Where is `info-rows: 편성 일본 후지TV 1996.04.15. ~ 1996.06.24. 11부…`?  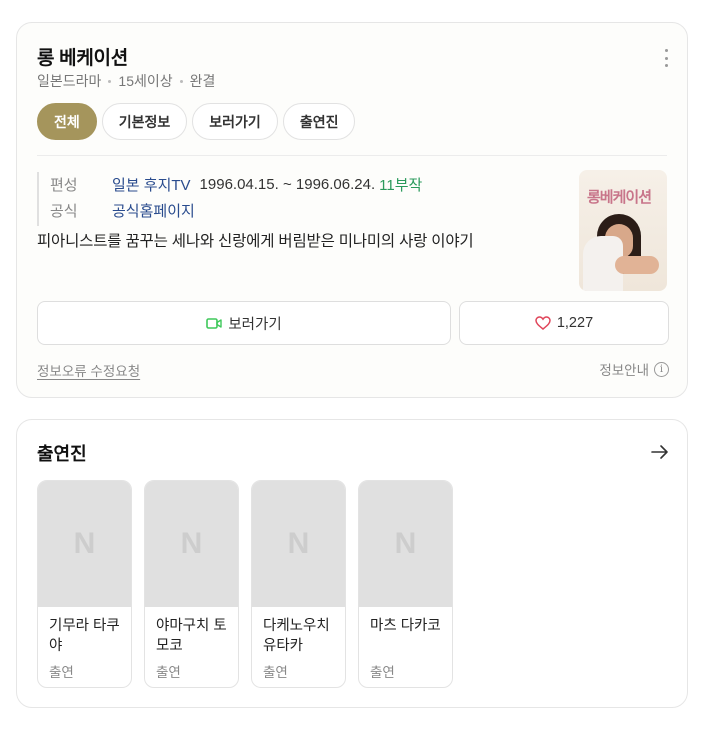
info-rows: 편성 일본 후지TV 1996.04.15. ~ 1996.06.24. 11부… is located at coordinates (297, 198).